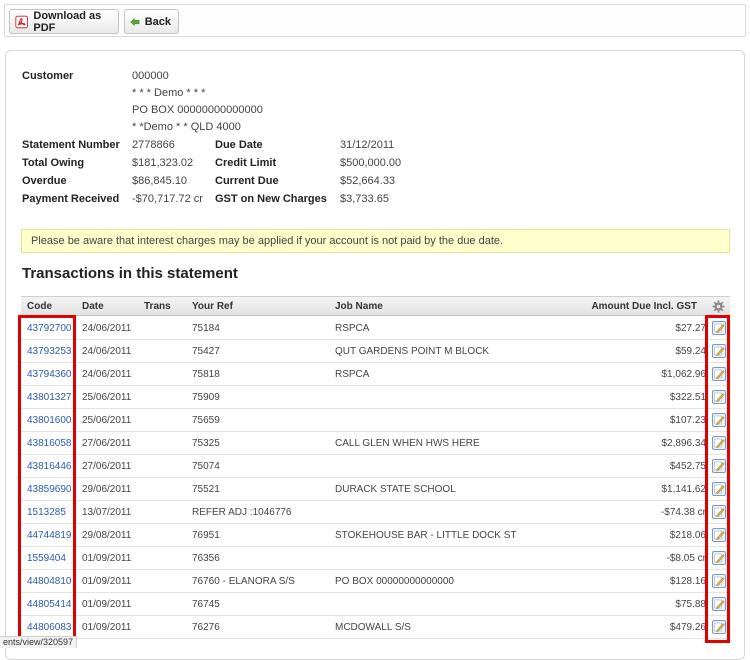 Image resolution: width=750 pixels, height=660 pixels. I want to click on transaction-your-ref: 75074, so click(206, 466).